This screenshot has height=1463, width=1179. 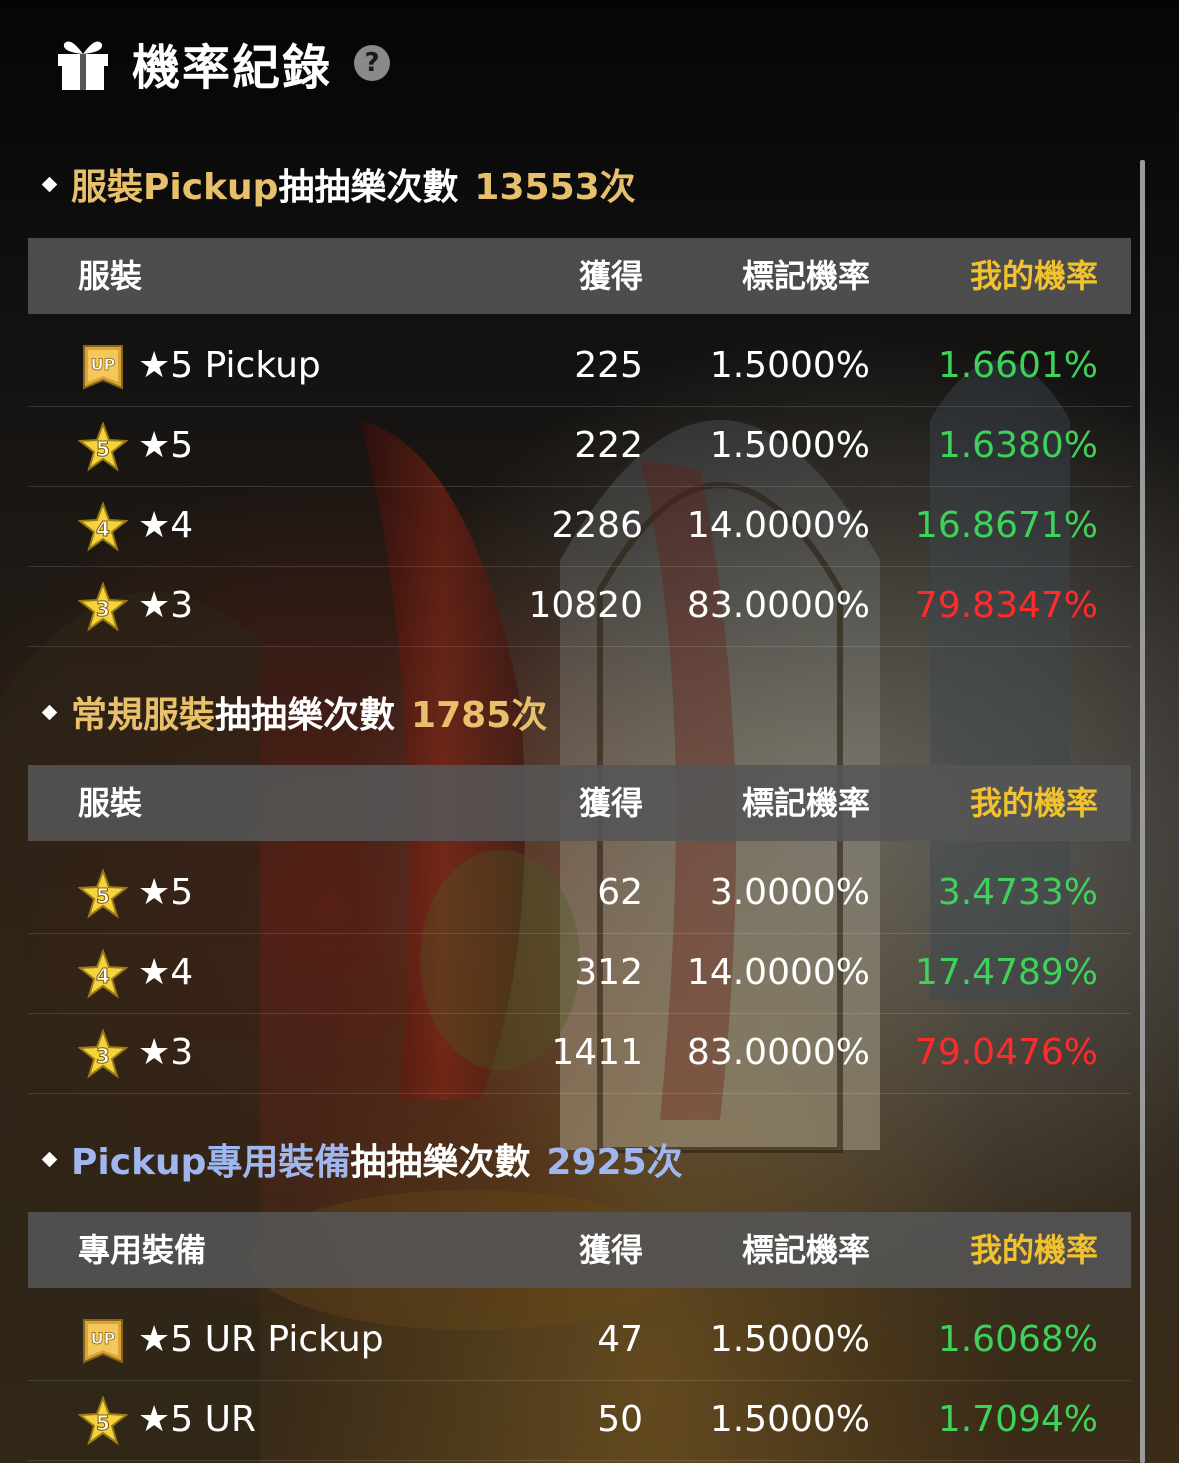 What do you see at coordinates (1017, 1419) in the screenshot?
I see `my-rate: 1.7094%` at bounding box center [1017, 1419].